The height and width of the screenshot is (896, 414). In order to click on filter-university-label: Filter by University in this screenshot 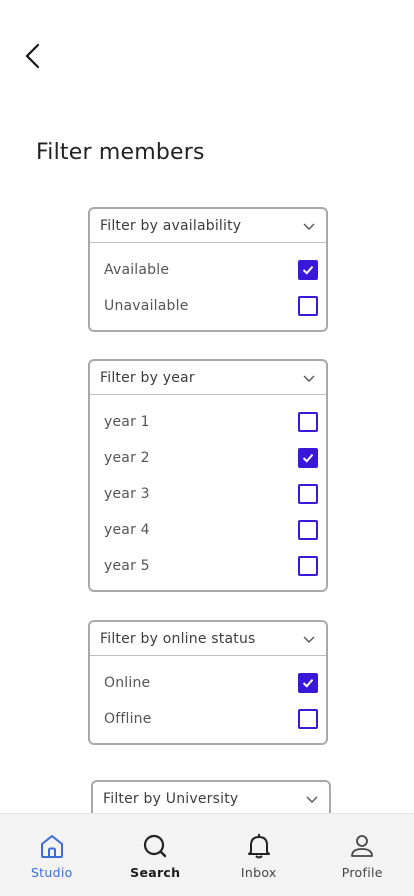, I will do `click(171, 799)`.